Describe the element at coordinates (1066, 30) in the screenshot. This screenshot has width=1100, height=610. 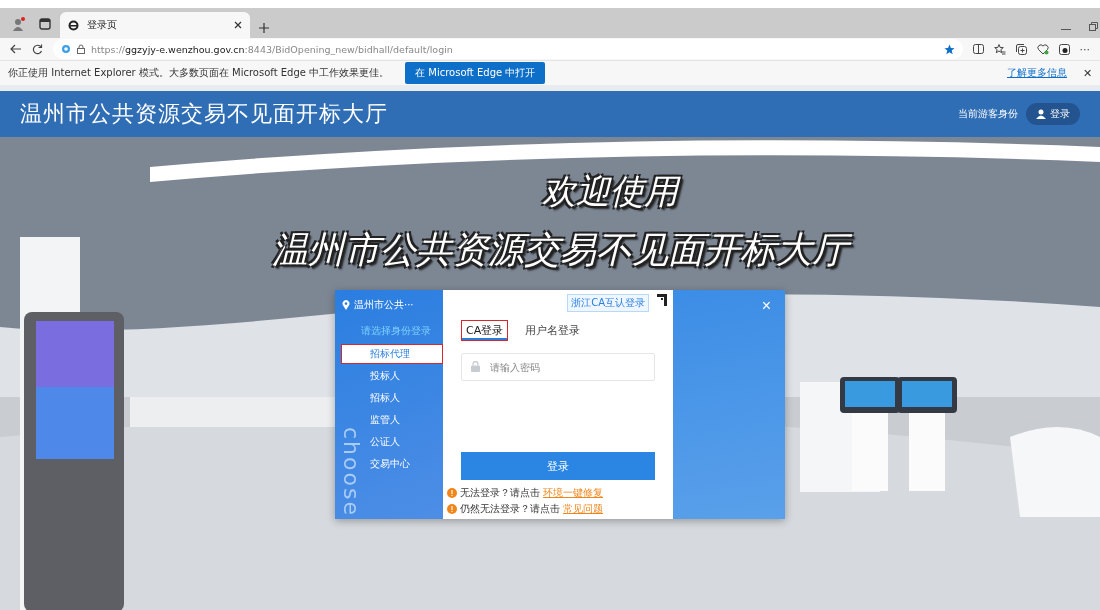
I see `minimize-icon` at that location.